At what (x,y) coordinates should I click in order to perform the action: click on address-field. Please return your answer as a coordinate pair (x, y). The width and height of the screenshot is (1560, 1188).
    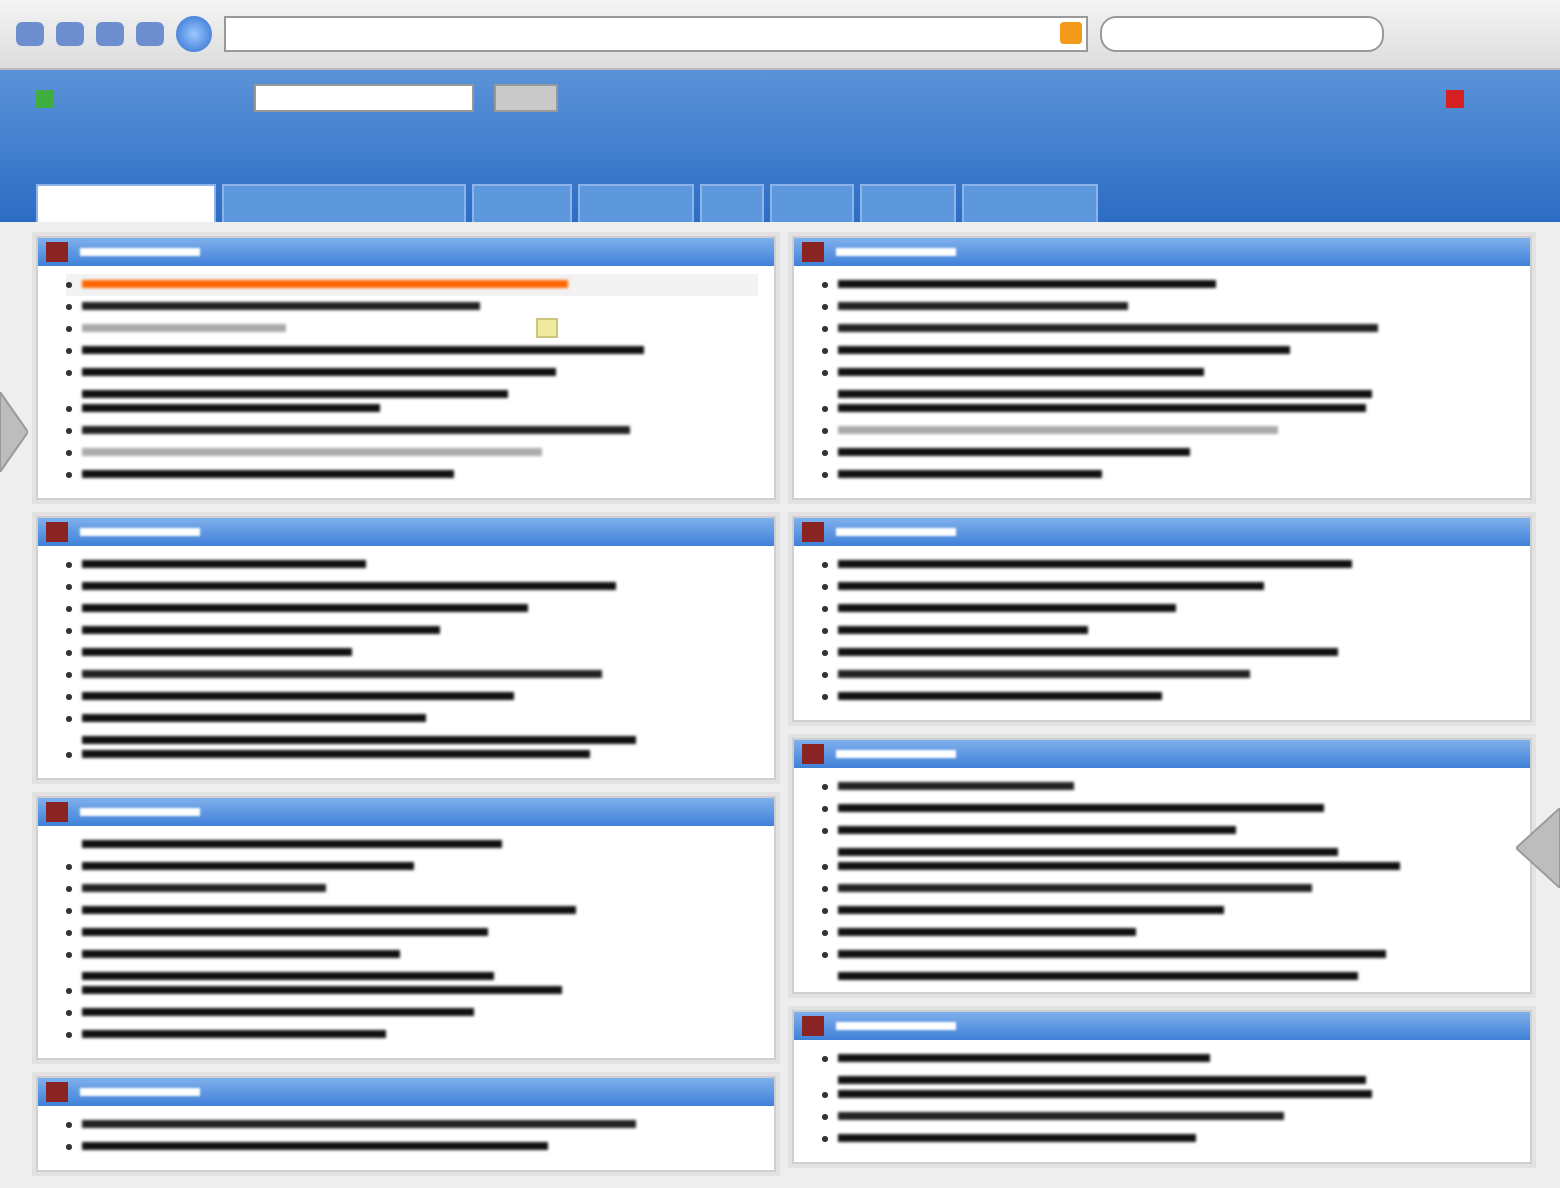
    Looking at the image, I should click on (656, 34).